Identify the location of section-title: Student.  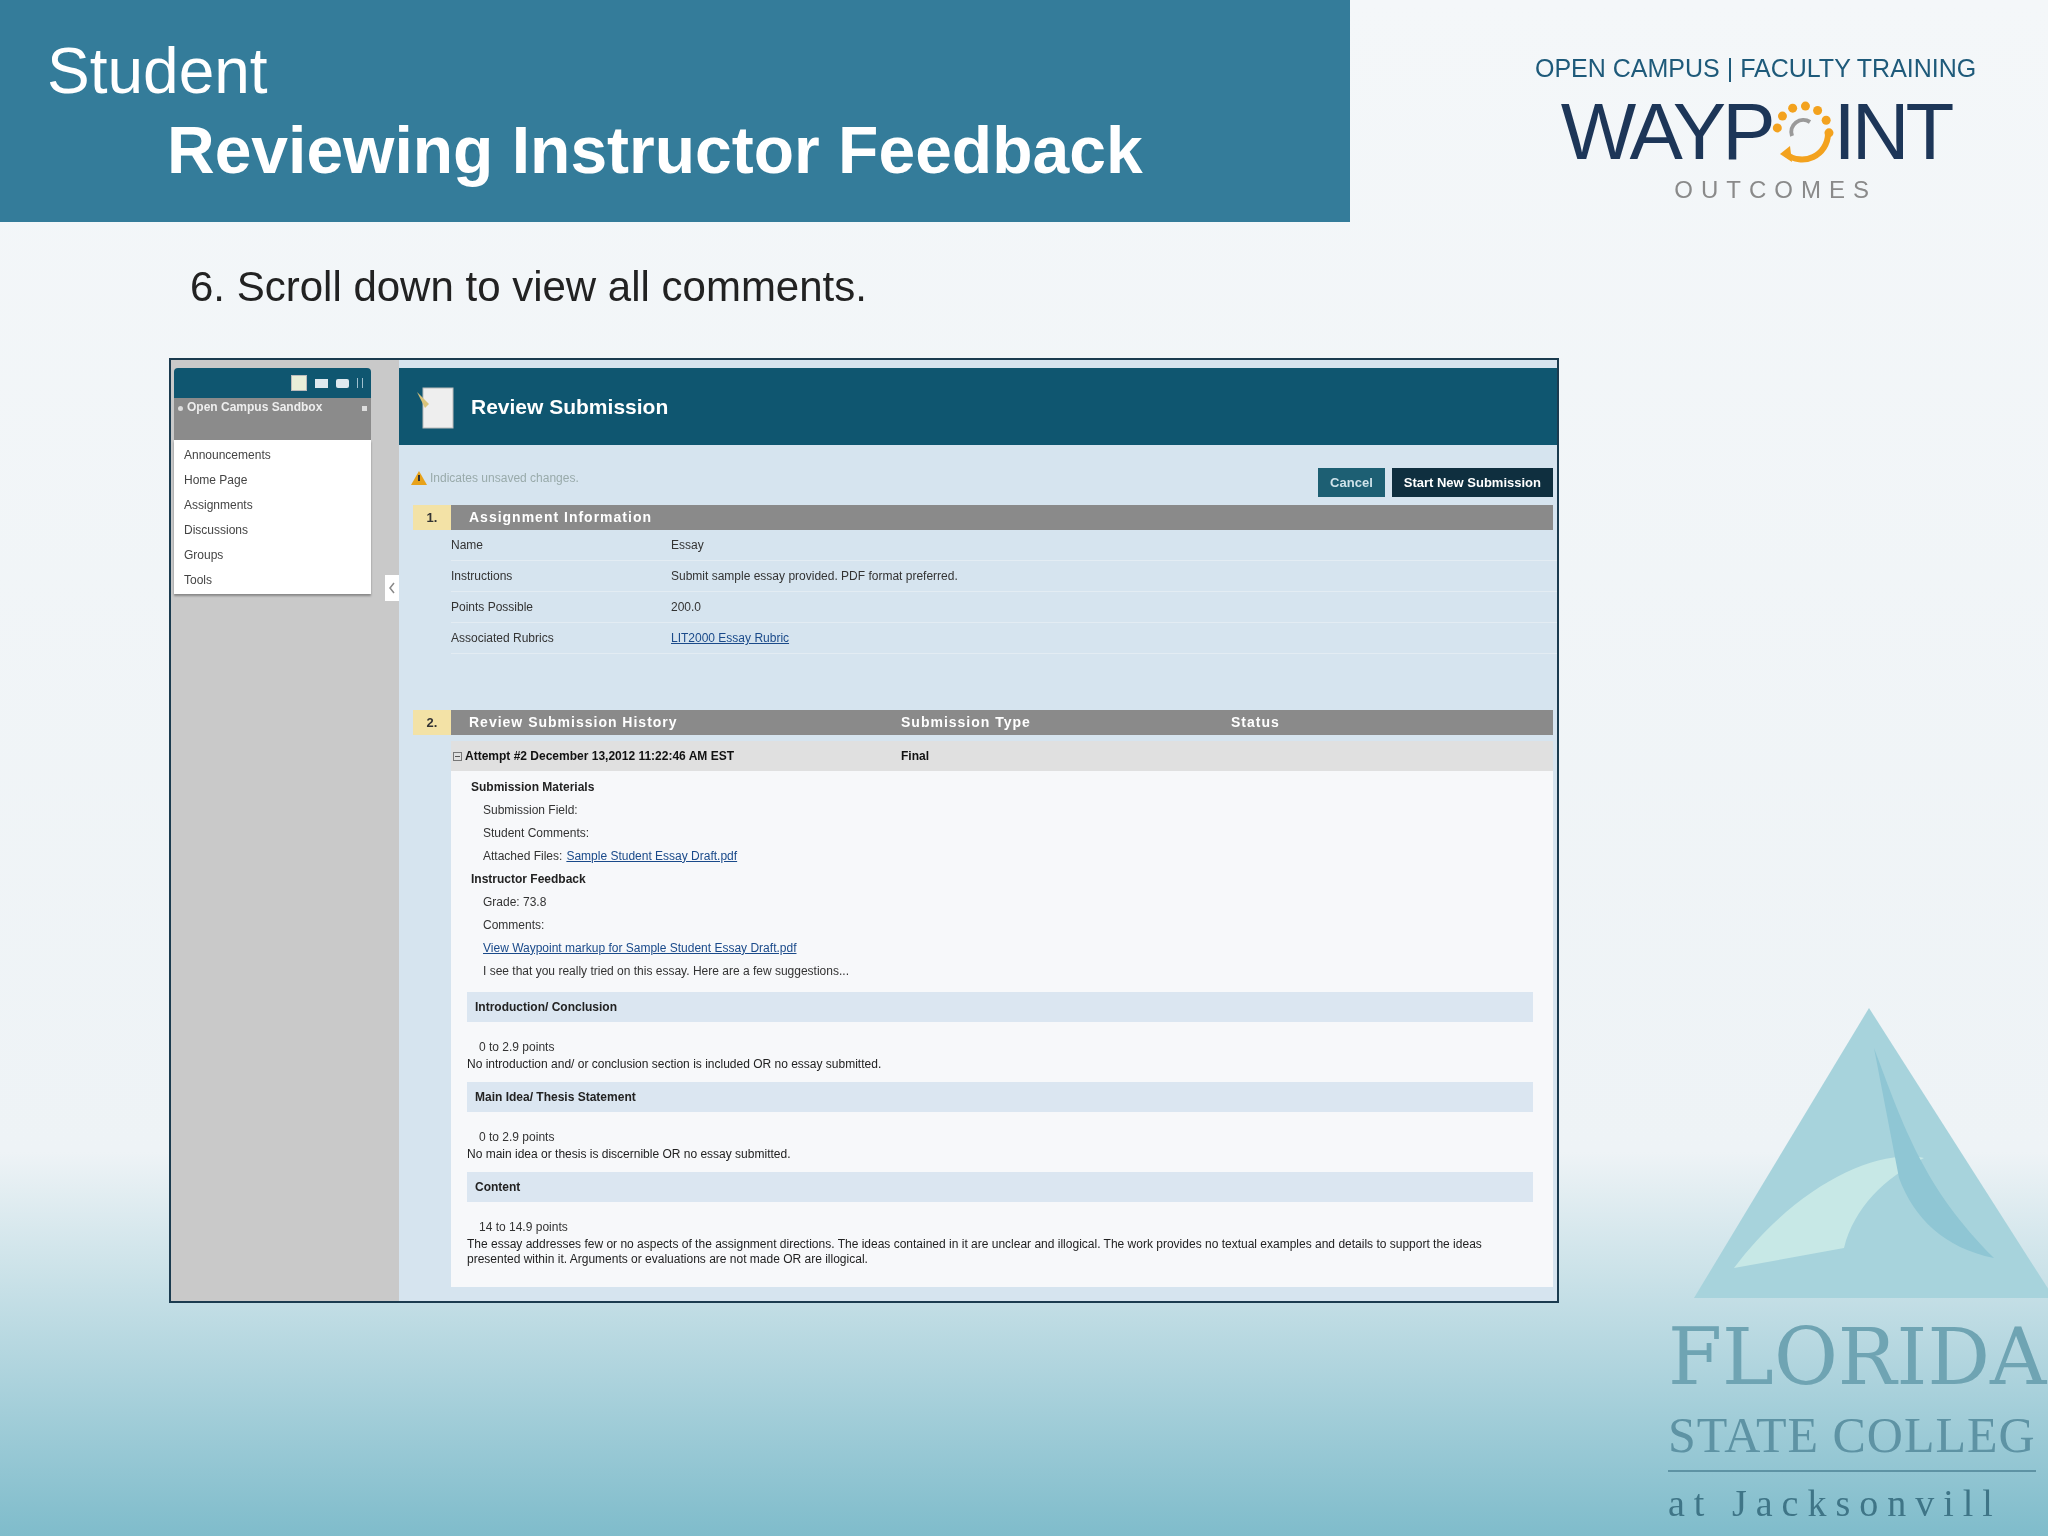
(158, 71).